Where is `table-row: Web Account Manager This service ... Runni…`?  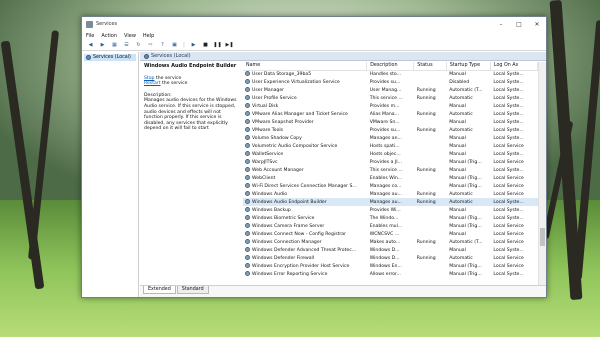 table-row: Web Account Manager This service ... Runni… is located at coordinates (390, 170).